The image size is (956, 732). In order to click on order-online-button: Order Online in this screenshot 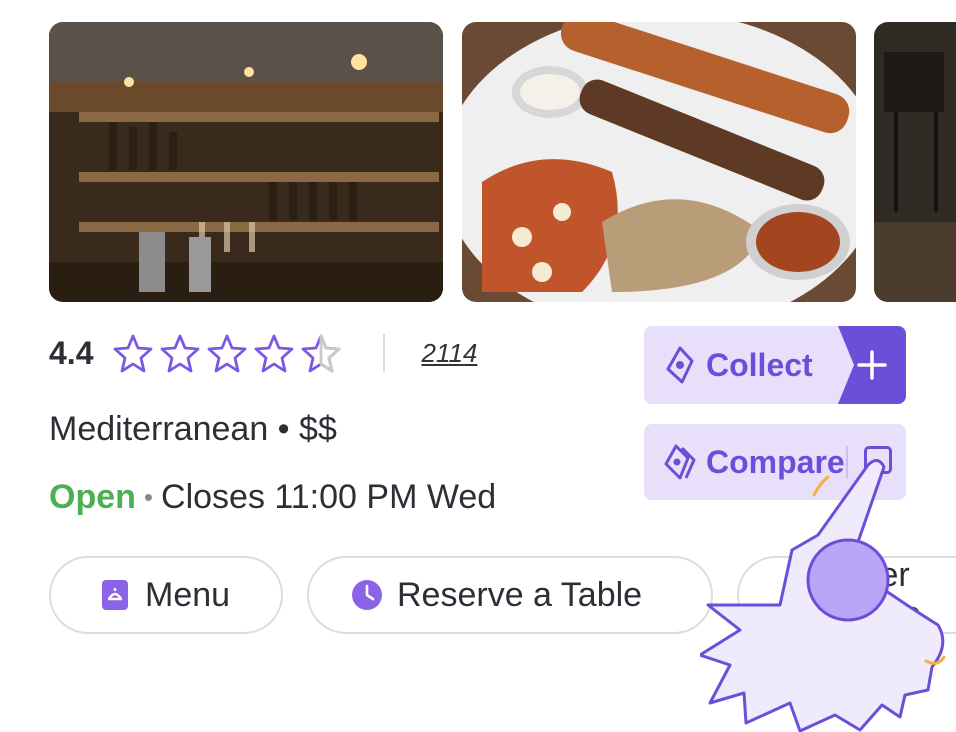, I will do `click(846, 595)`.